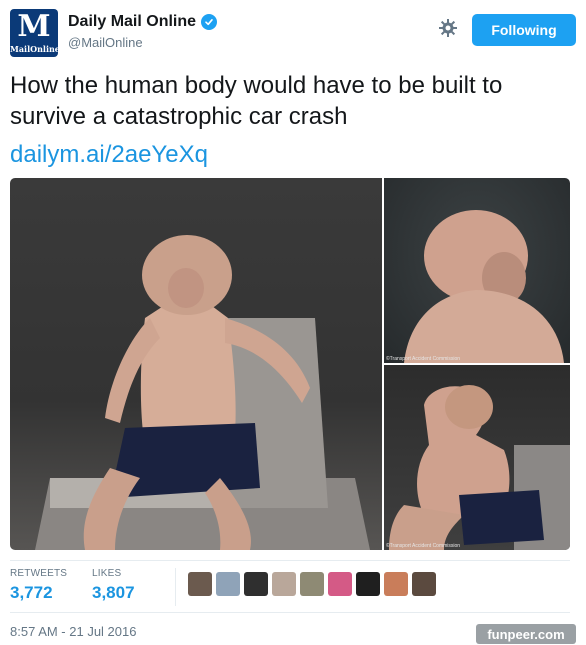 This screenshot has height=645, width=586. I want to click on photo-top-right: ©Transport Accident Commission, so click(477, 270).